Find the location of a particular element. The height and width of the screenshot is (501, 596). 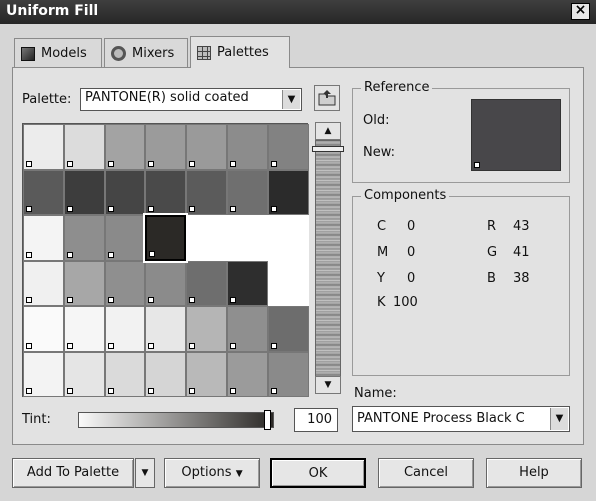

reference-title: Reference is located at coordinates (397, 87).